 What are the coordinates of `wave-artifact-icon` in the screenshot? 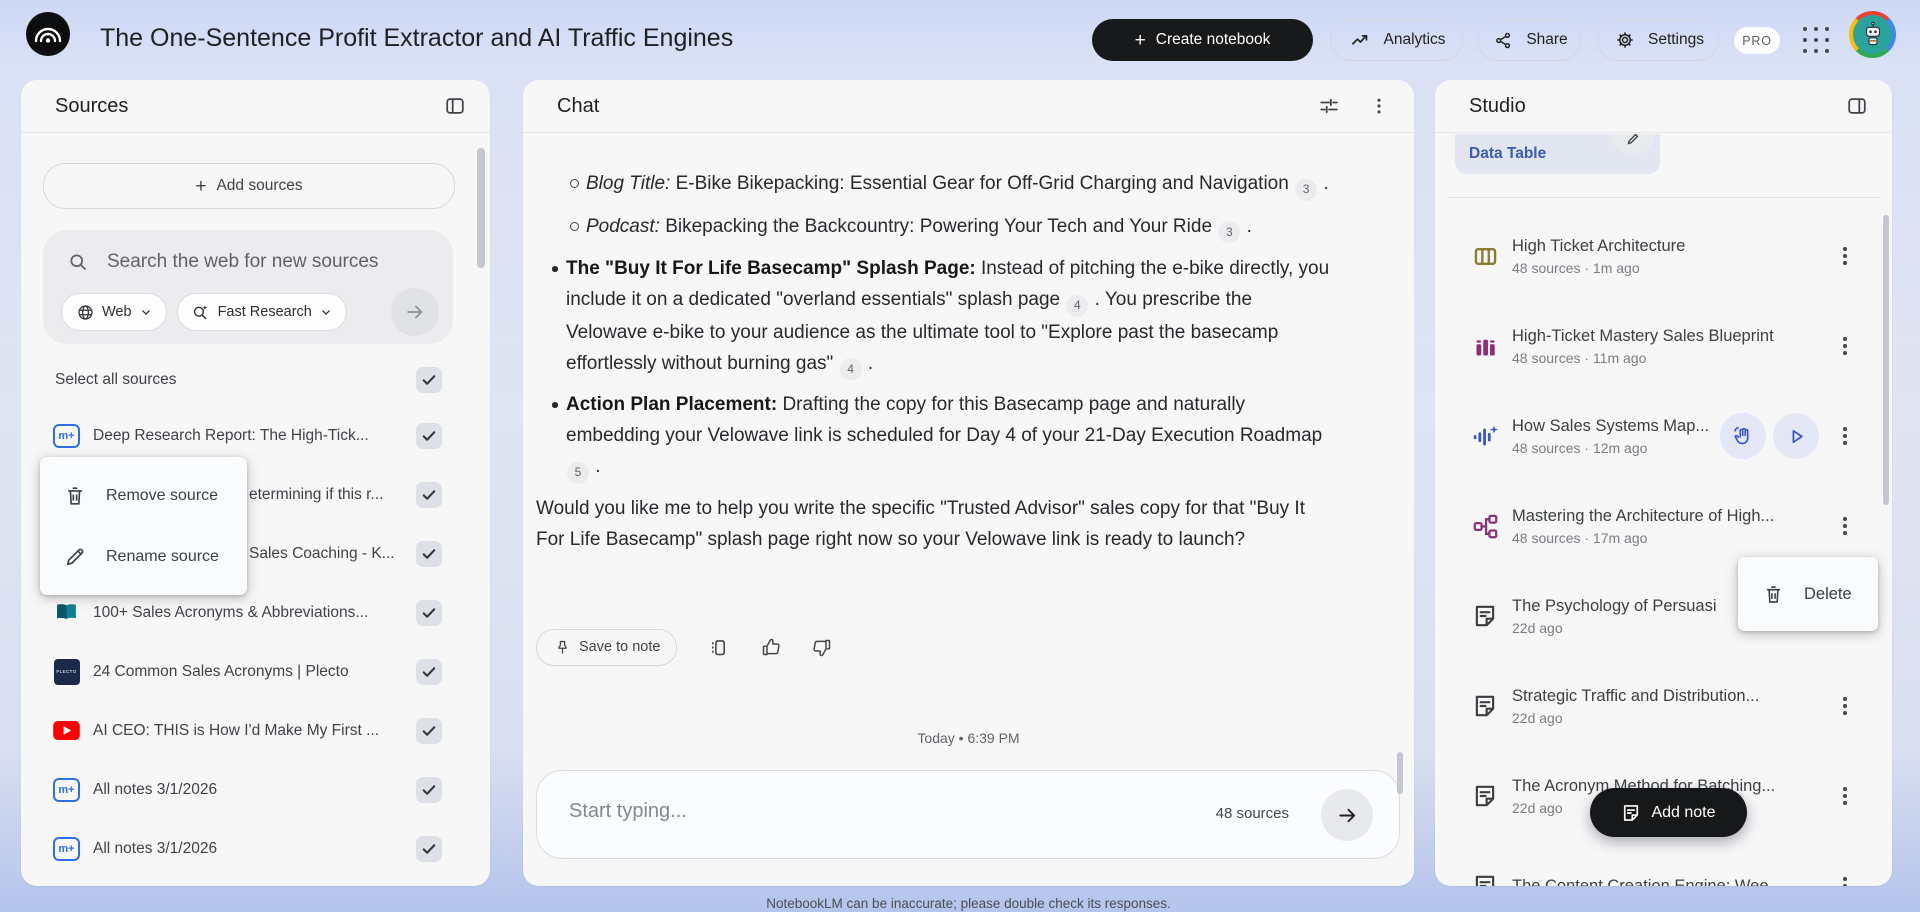 It's located at (1485, 436).